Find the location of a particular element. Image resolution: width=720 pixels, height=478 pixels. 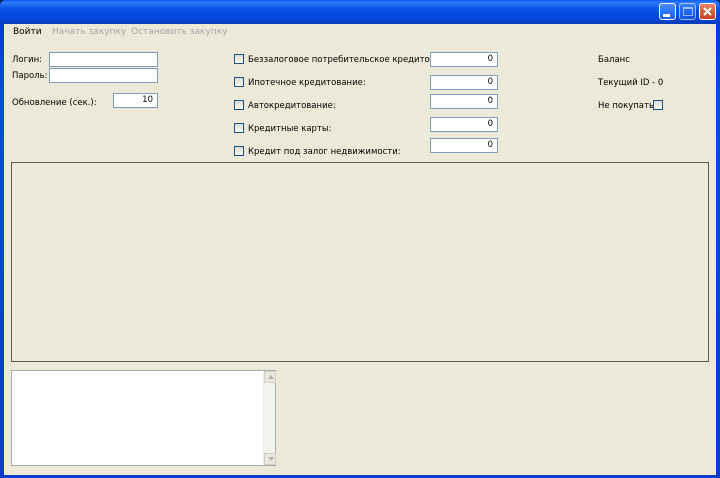

input-auto-loan: 0 is located at coordinates (464, 101).